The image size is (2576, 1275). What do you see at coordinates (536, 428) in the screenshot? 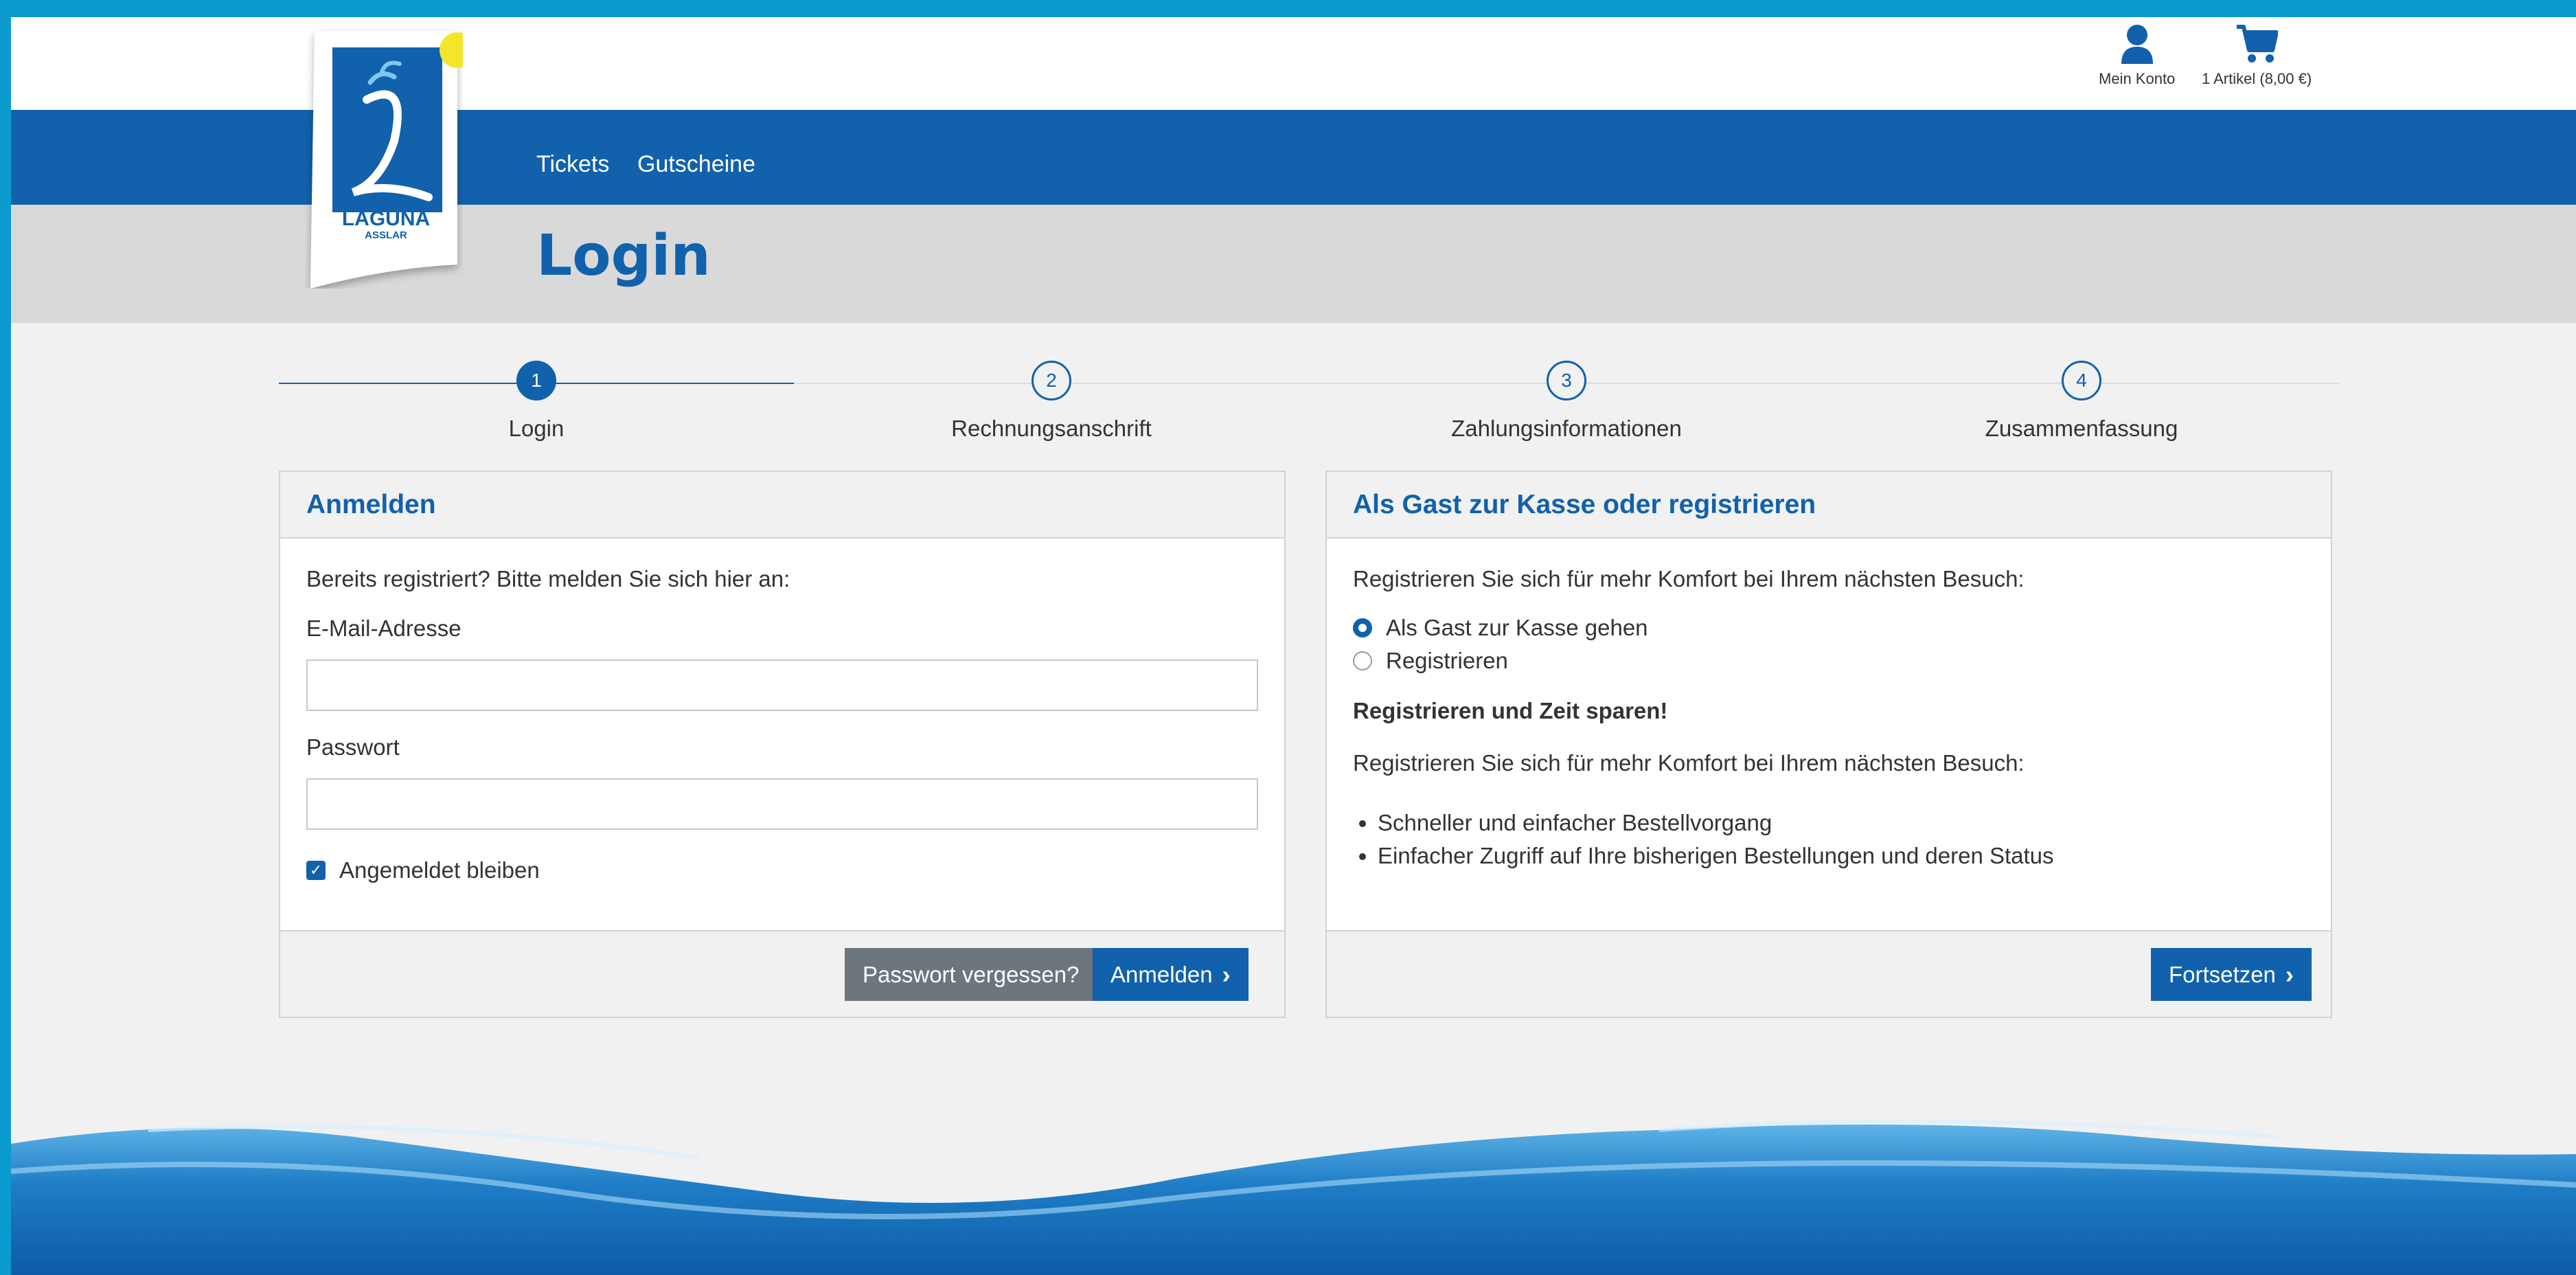
I see `step-label: Login` at bounding box center [536, 428].